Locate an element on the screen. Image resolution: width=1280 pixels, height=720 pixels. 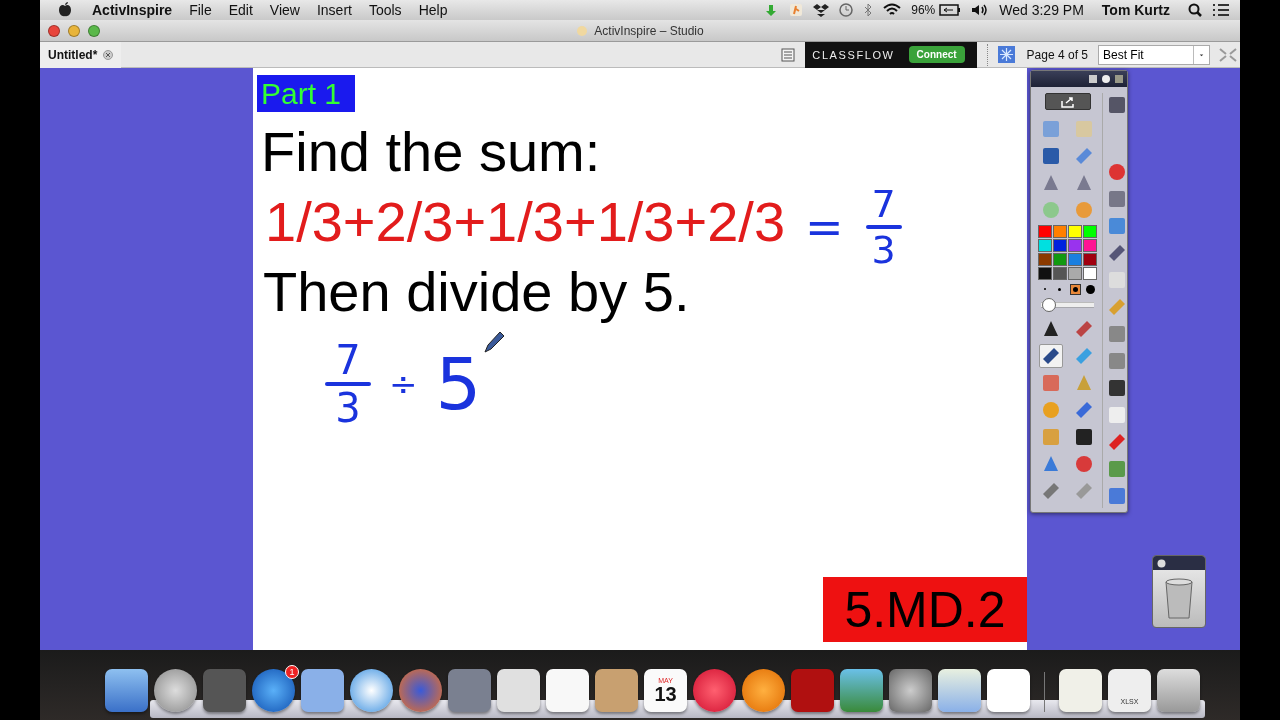
pen-cursor-icon is located at coordinates (494, 342).